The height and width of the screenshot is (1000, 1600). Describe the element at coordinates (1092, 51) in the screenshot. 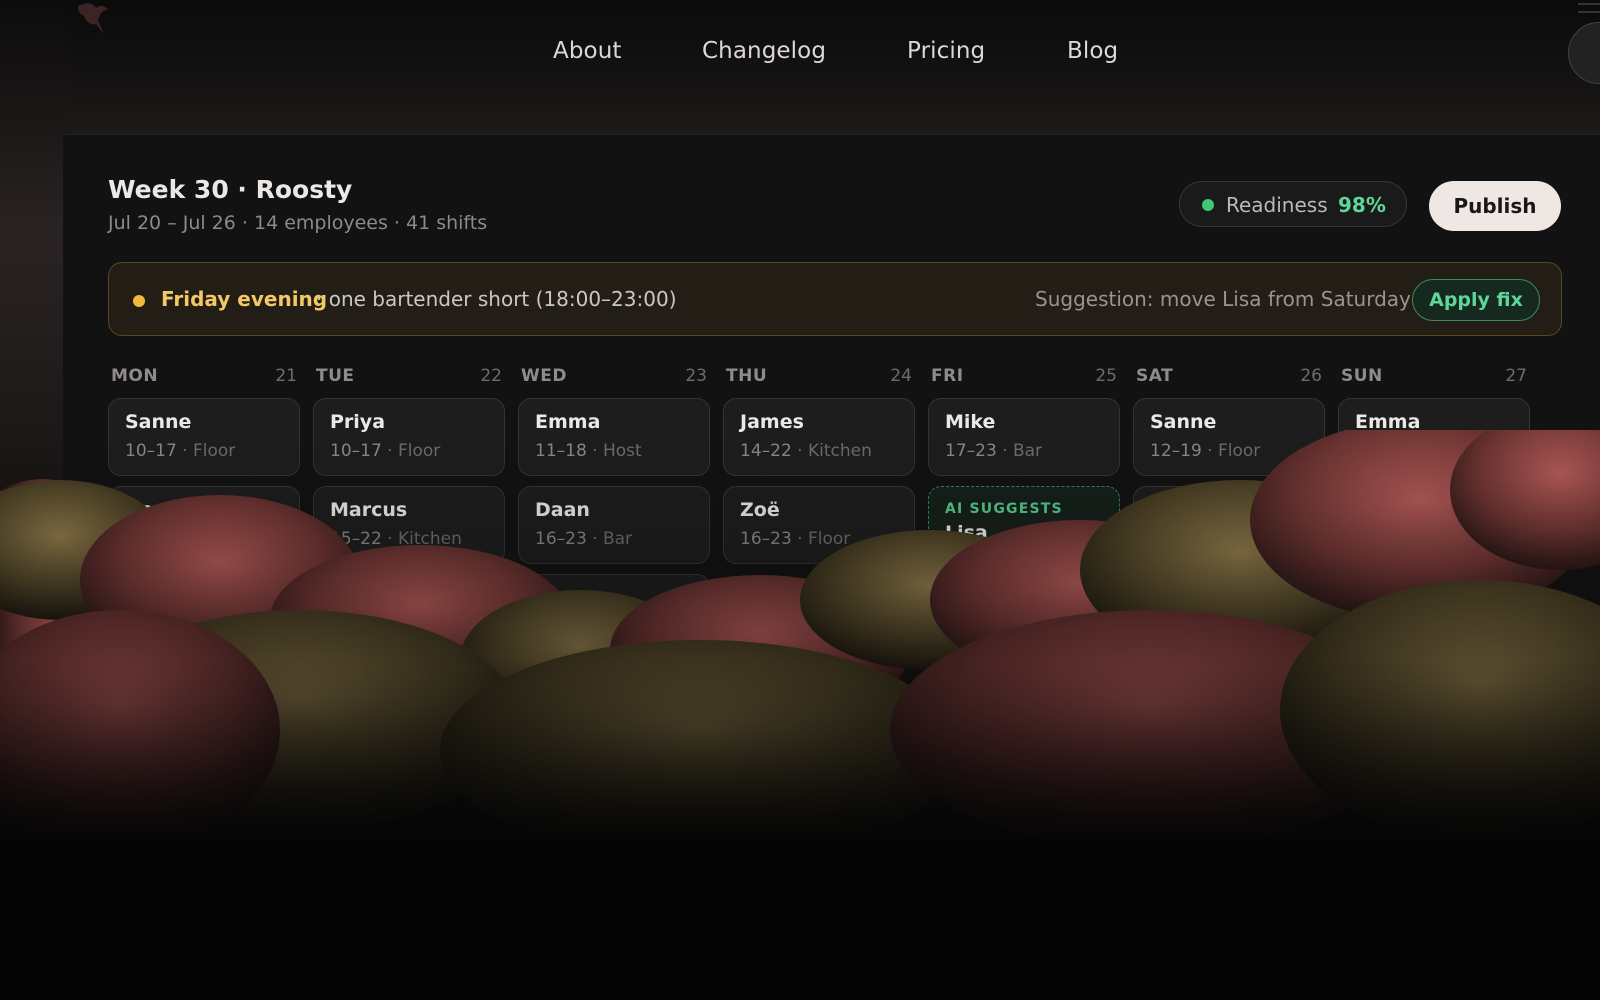

I see `nav-blog-link: Blog` at that location.